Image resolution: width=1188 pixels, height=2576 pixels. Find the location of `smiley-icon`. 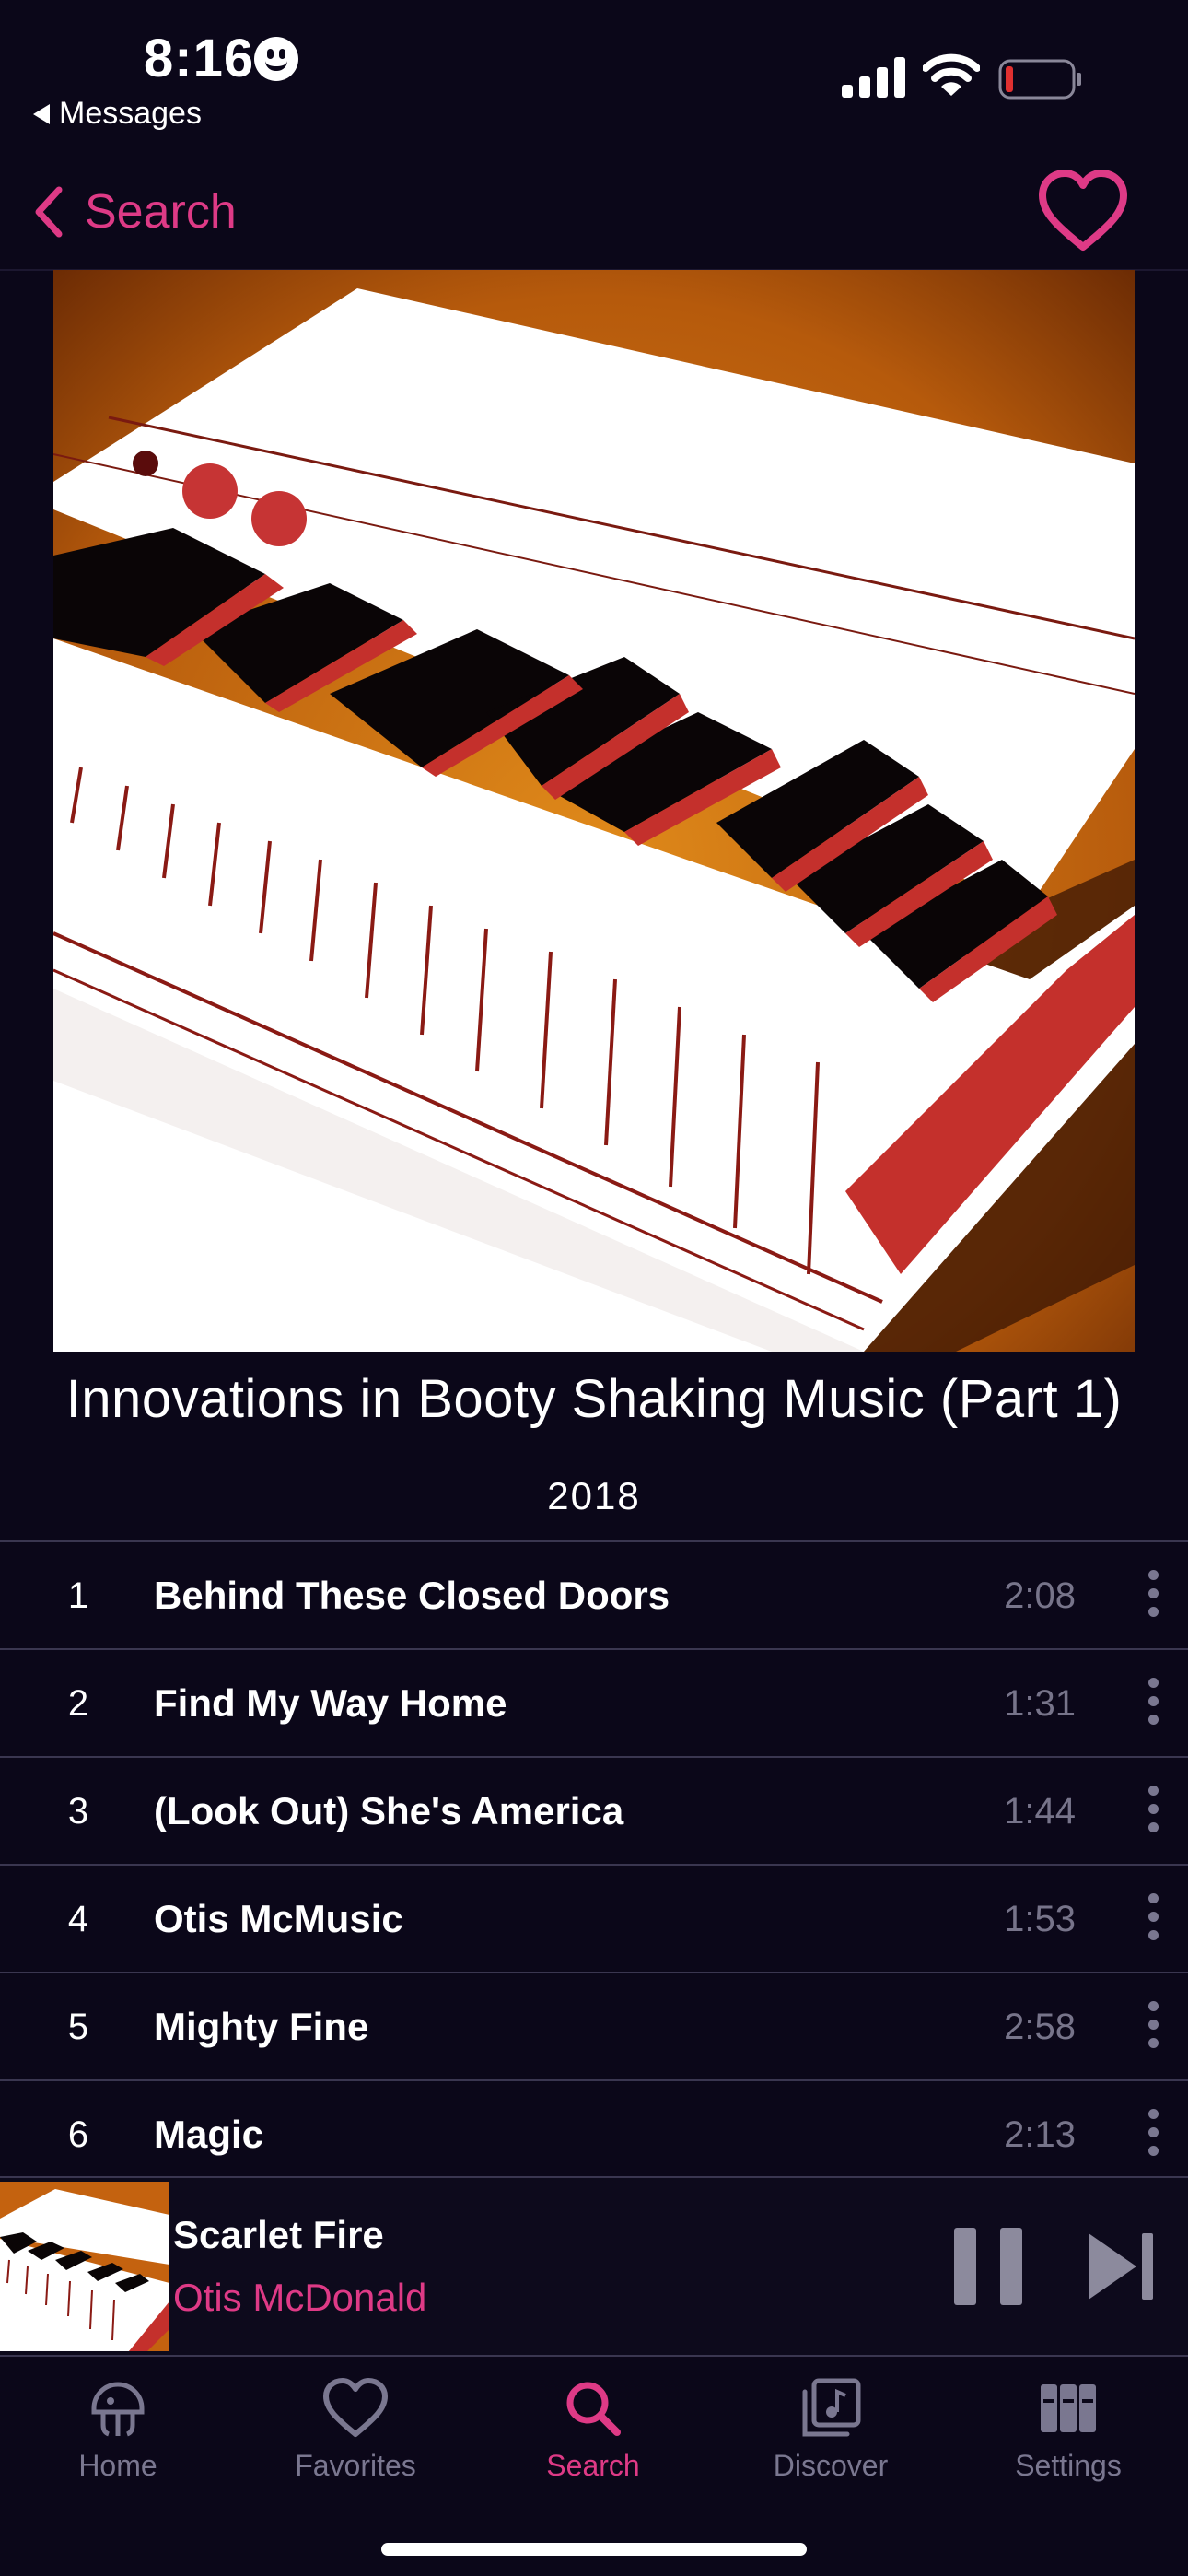

smiley-icon is located at coordinates (276, 59).